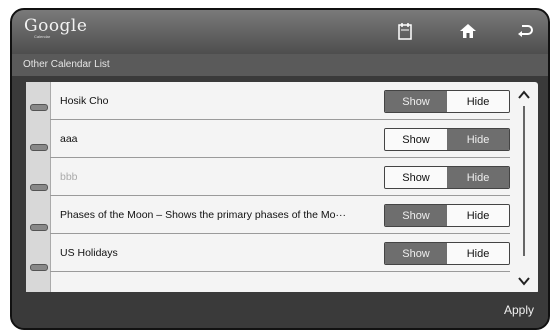 The height and width of the screenshot is (336, 560). What do you see at coordinates (280, 139) in the screenshot?
I see `calendar-row: aaa Show Hide` at bounding box center [280, 139].